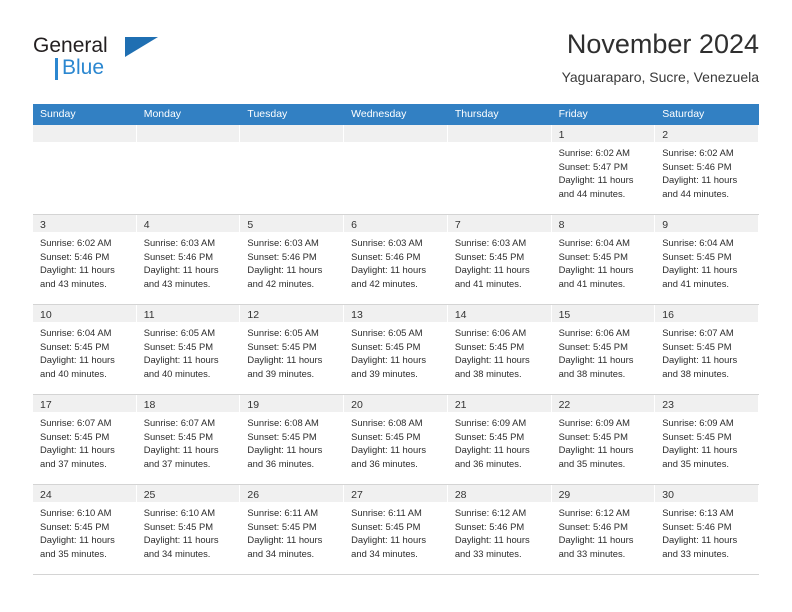 Image resolution: width=792 pixels, height=612 pixels. What do you see at coordinates (665, 135) in the screenshot?
I see `day-number: 2` at bounding box center [665, 135].